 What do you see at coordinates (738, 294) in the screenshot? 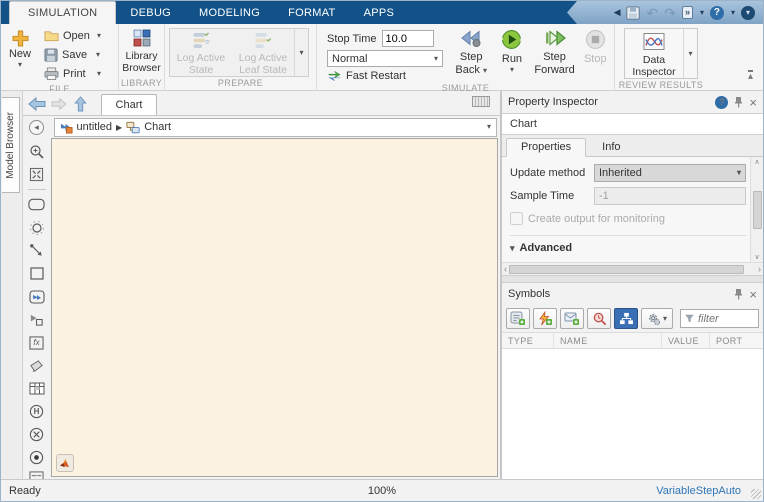
I see `symbols-pin-icon` at bounding box center [738, 294].